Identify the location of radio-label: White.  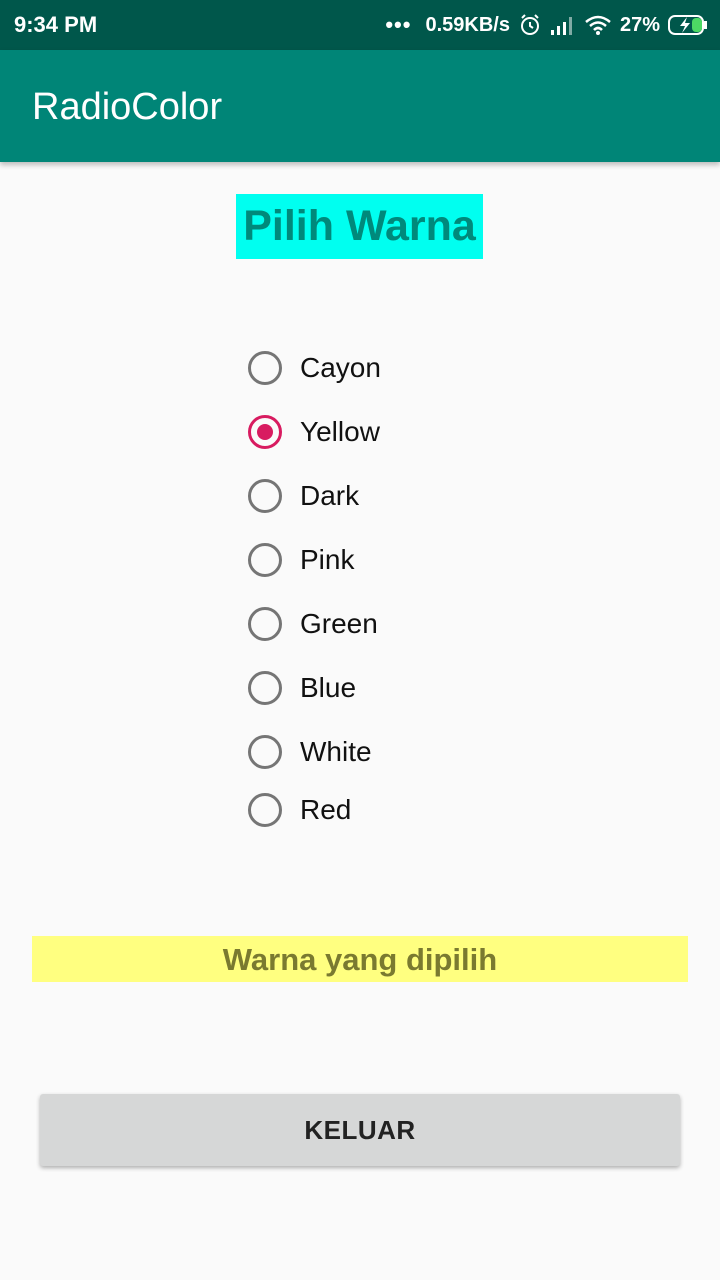
(336, 751).